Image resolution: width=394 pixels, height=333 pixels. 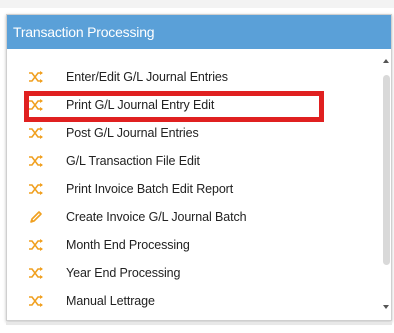 I want to click on panel-title: Transaction Processing, so click(x=199, y=32).